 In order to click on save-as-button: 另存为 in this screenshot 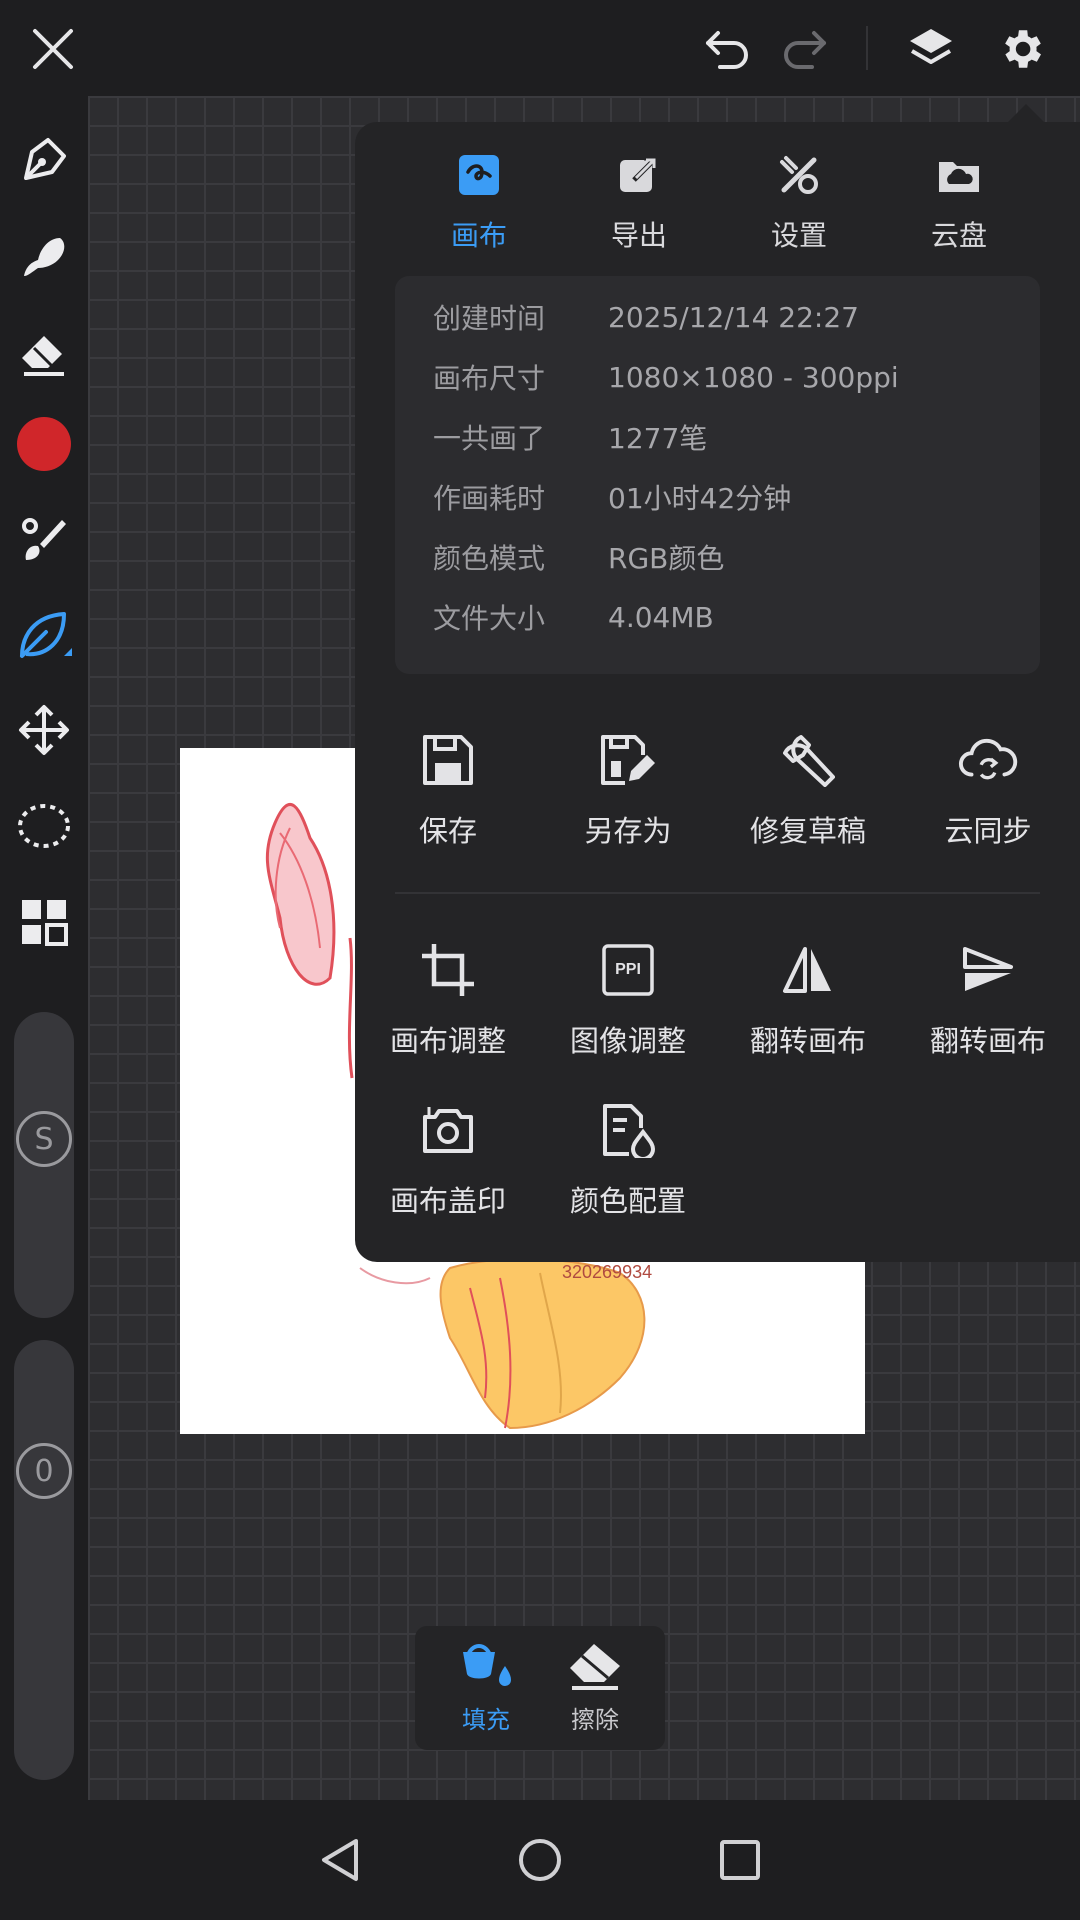, I will do `click(628, 800)`.